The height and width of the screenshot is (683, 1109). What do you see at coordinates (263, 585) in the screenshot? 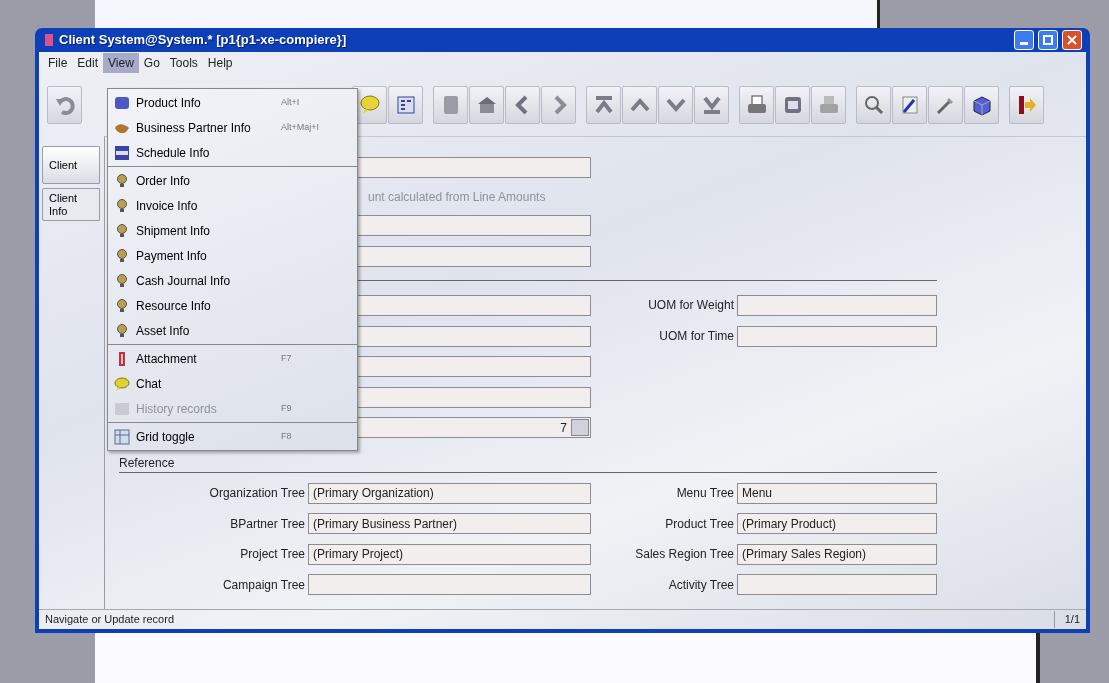
I see `field-label: Campaign Tree` at bounding box center [263, 585].